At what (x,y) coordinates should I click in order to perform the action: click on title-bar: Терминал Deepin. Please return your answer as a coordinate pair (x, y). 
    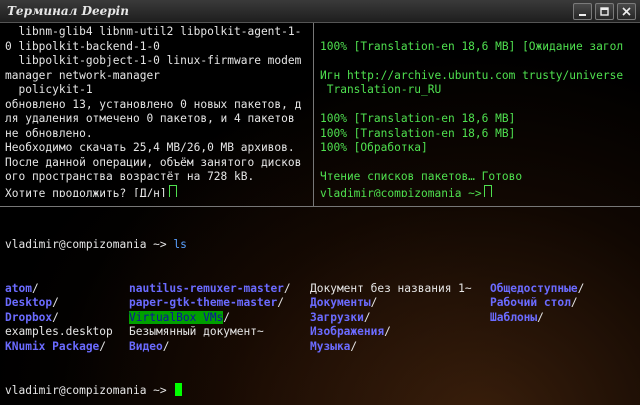
    Looking at the image, I should click on (320, 11).